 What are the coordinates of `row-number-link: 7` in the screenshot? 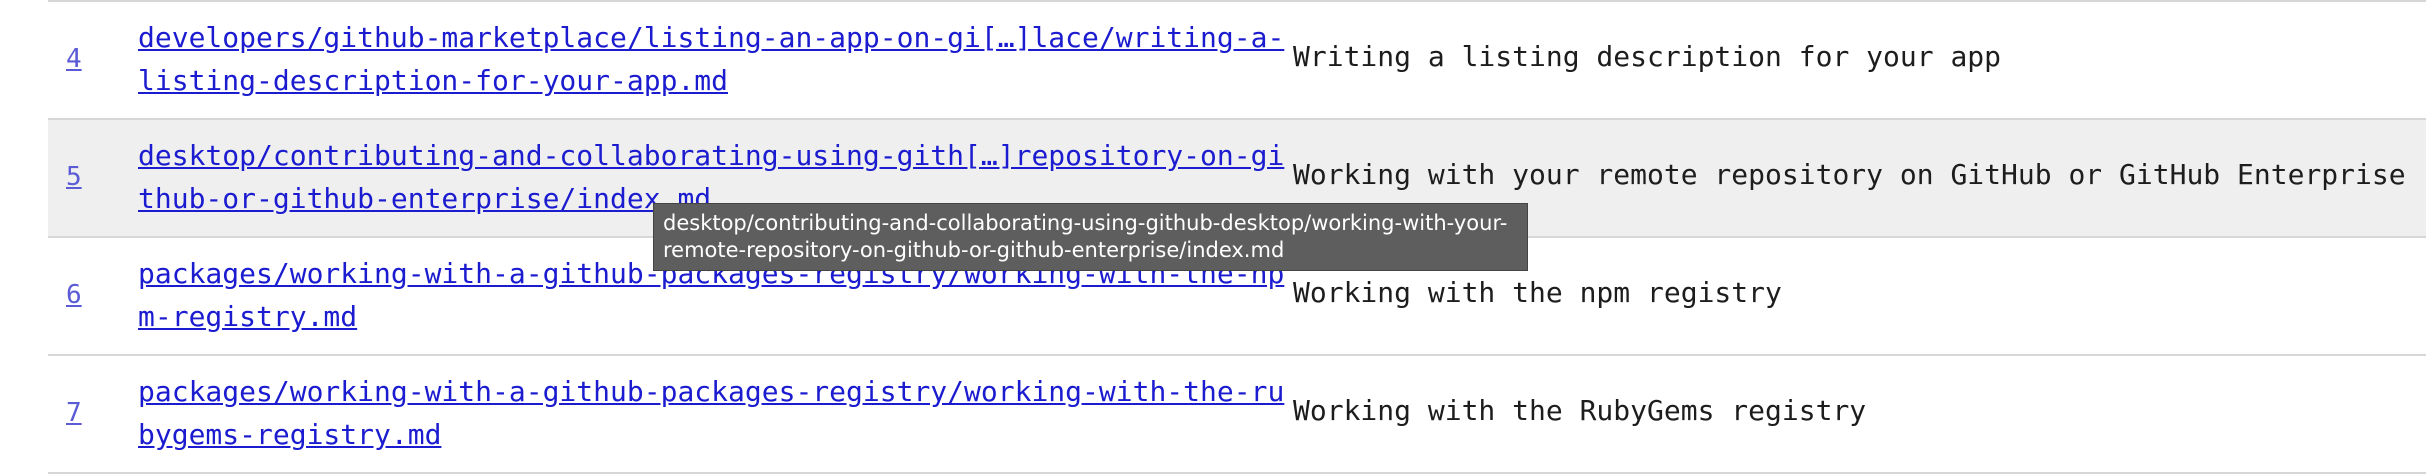 It's located at (74, 413).